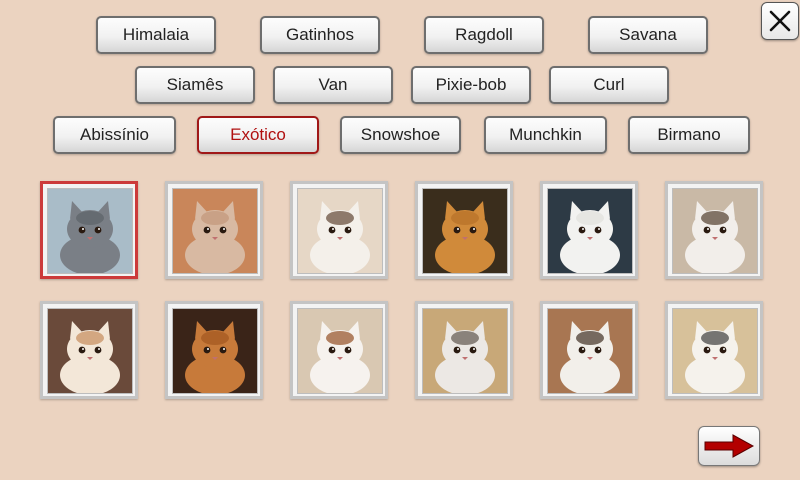 This screenshot has width=800, height=480. I want to click on category-button-label: Pixie-bob, so click(471, 84).